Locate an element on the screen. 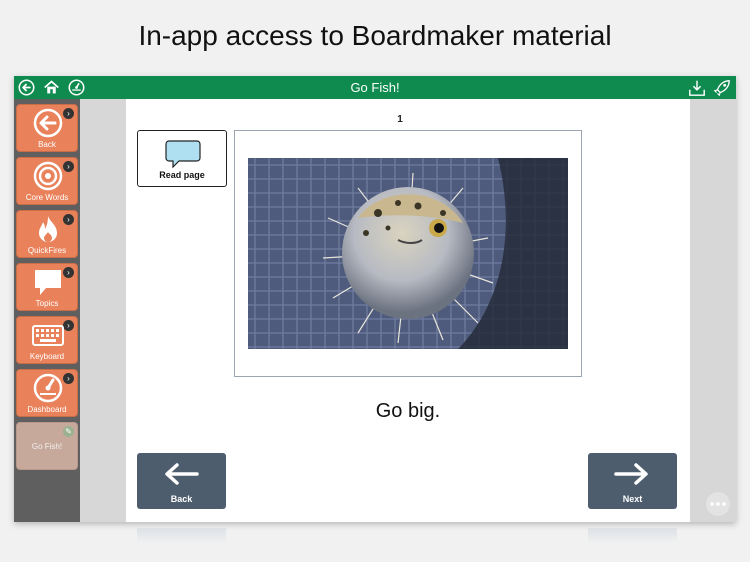 This screenshot has height=562, width=750. sidebar-item-topics: › Topics is located at coordinates (47, 287).